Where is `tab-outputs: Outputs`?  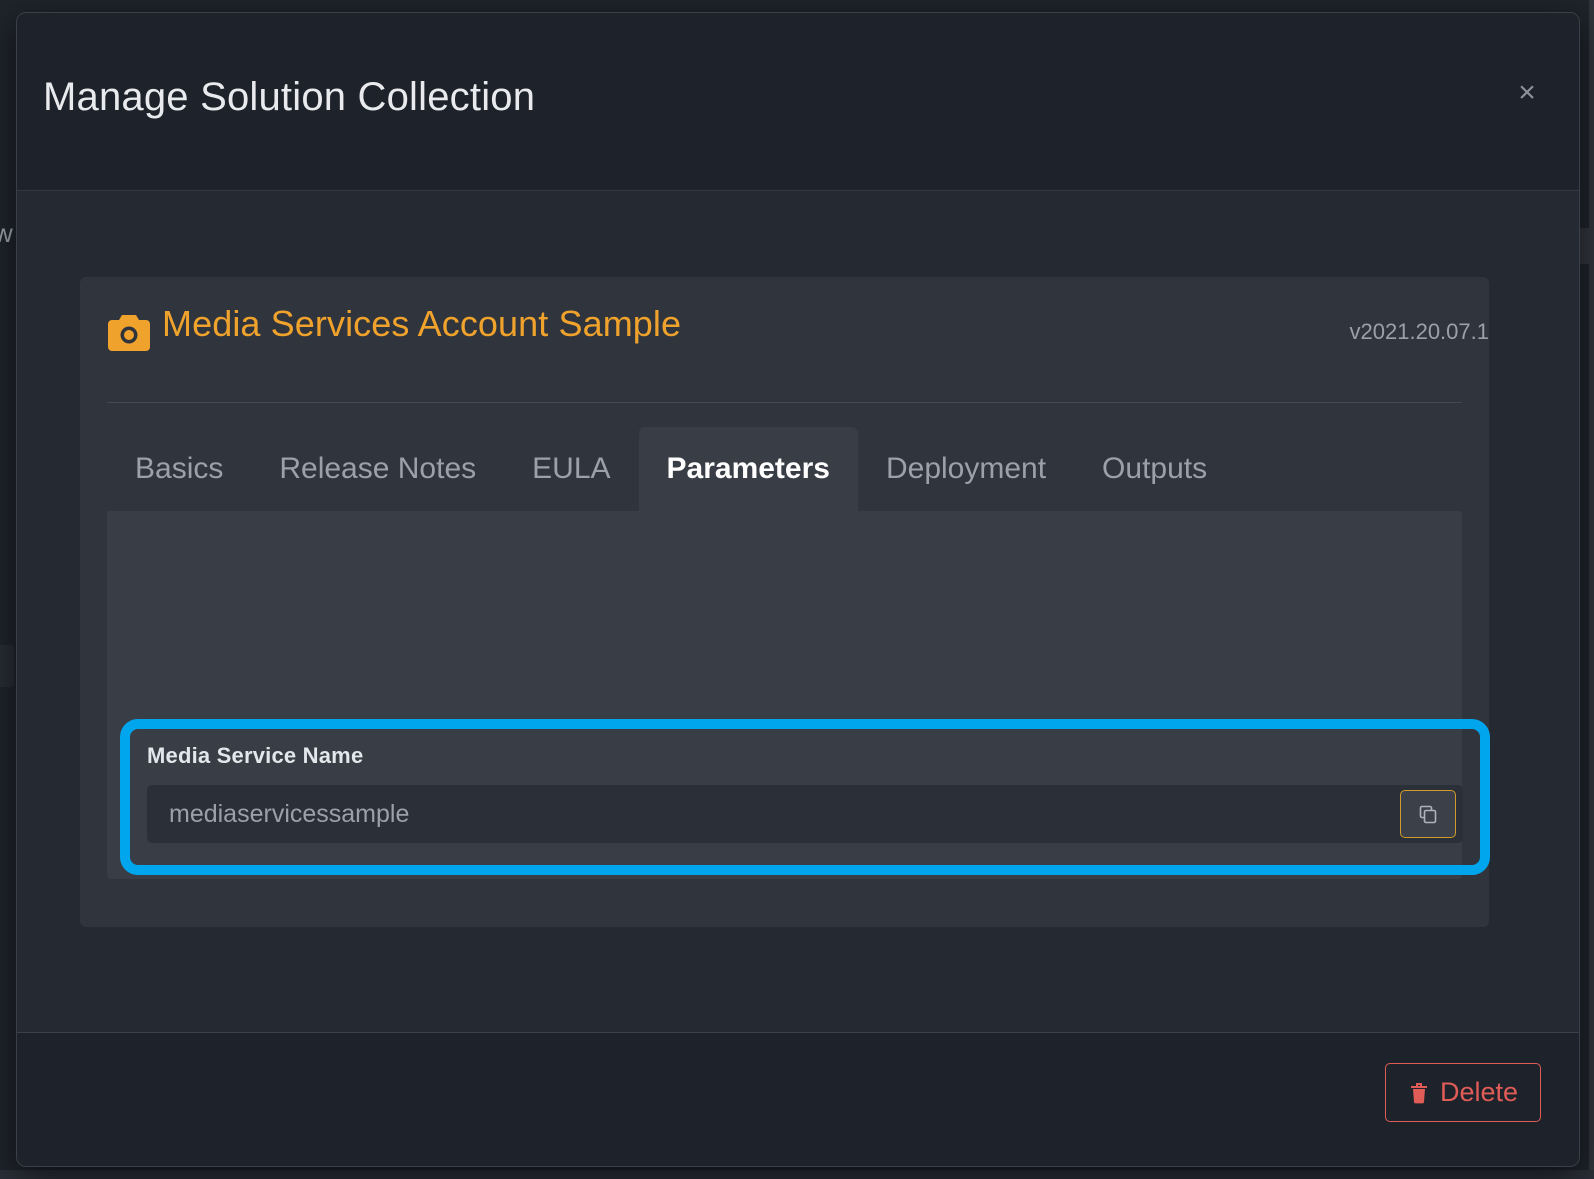 tab-outputs: Outputs is located at coordinates (1154, 469).